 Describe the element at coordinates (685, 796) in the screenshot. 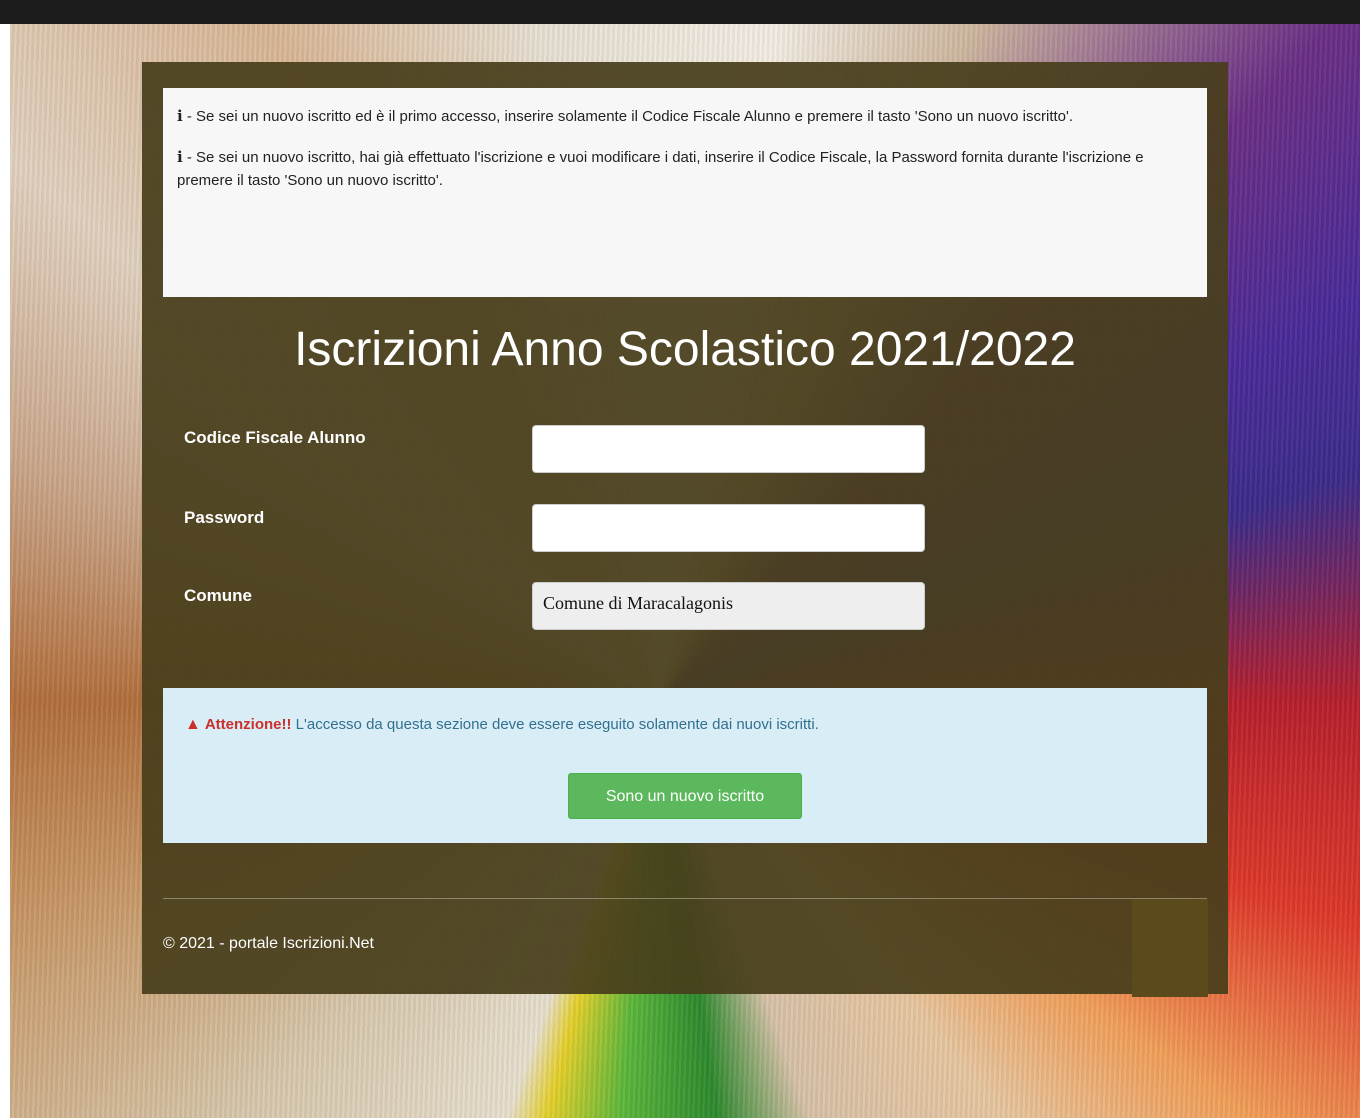

I see `new-student-button: Sono un nuovo iscritto` at that location.